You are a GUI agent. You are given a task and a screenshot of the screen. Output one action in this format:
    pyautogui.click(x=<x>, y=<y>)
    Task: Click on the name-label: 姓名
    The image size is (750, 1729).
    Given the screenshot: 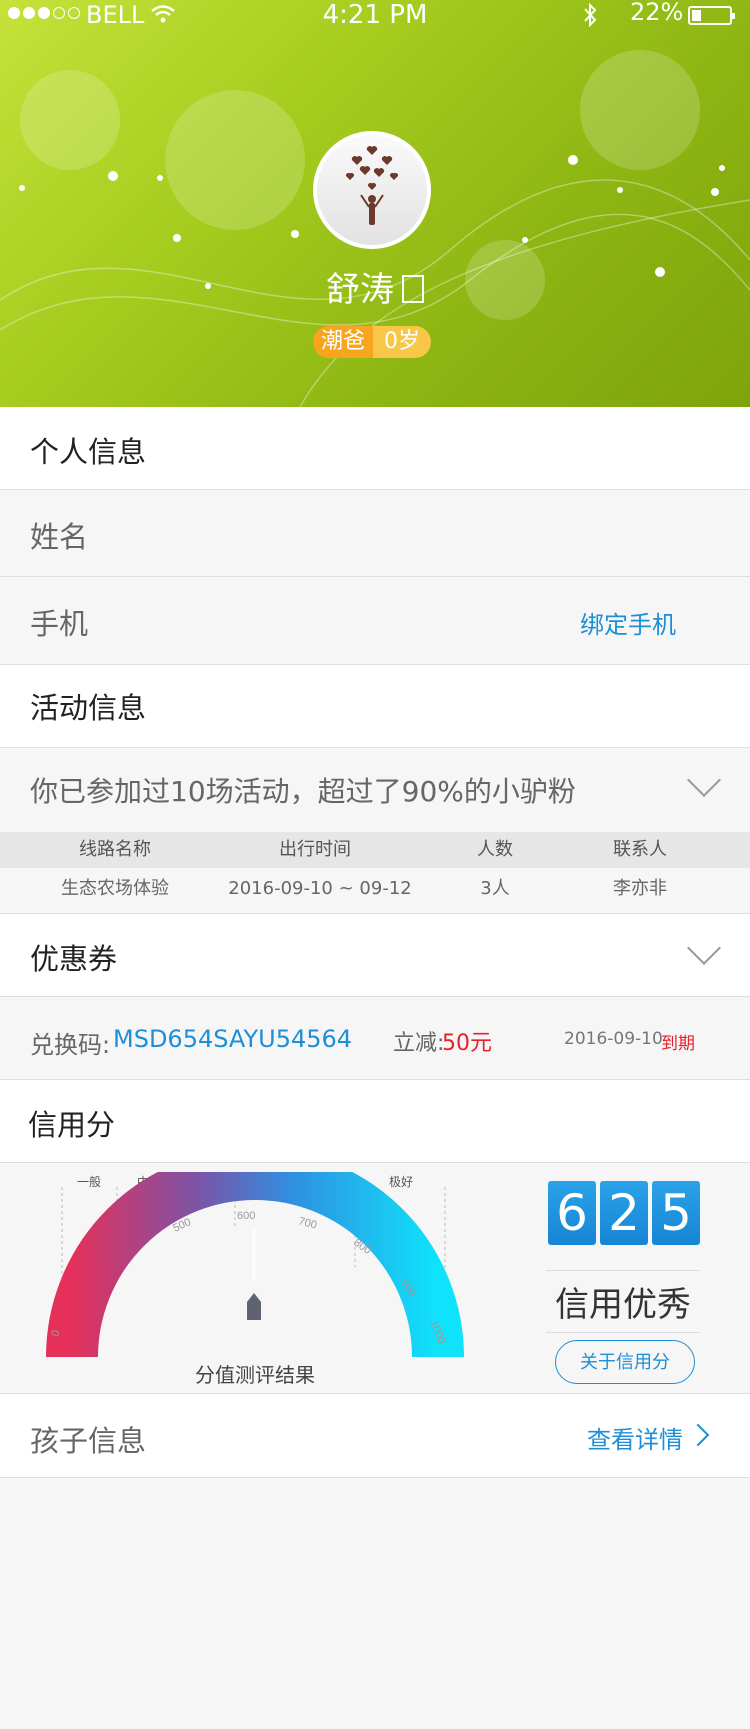 What is the action you would take?
    pyautogui.click(x=59, y=537)
    